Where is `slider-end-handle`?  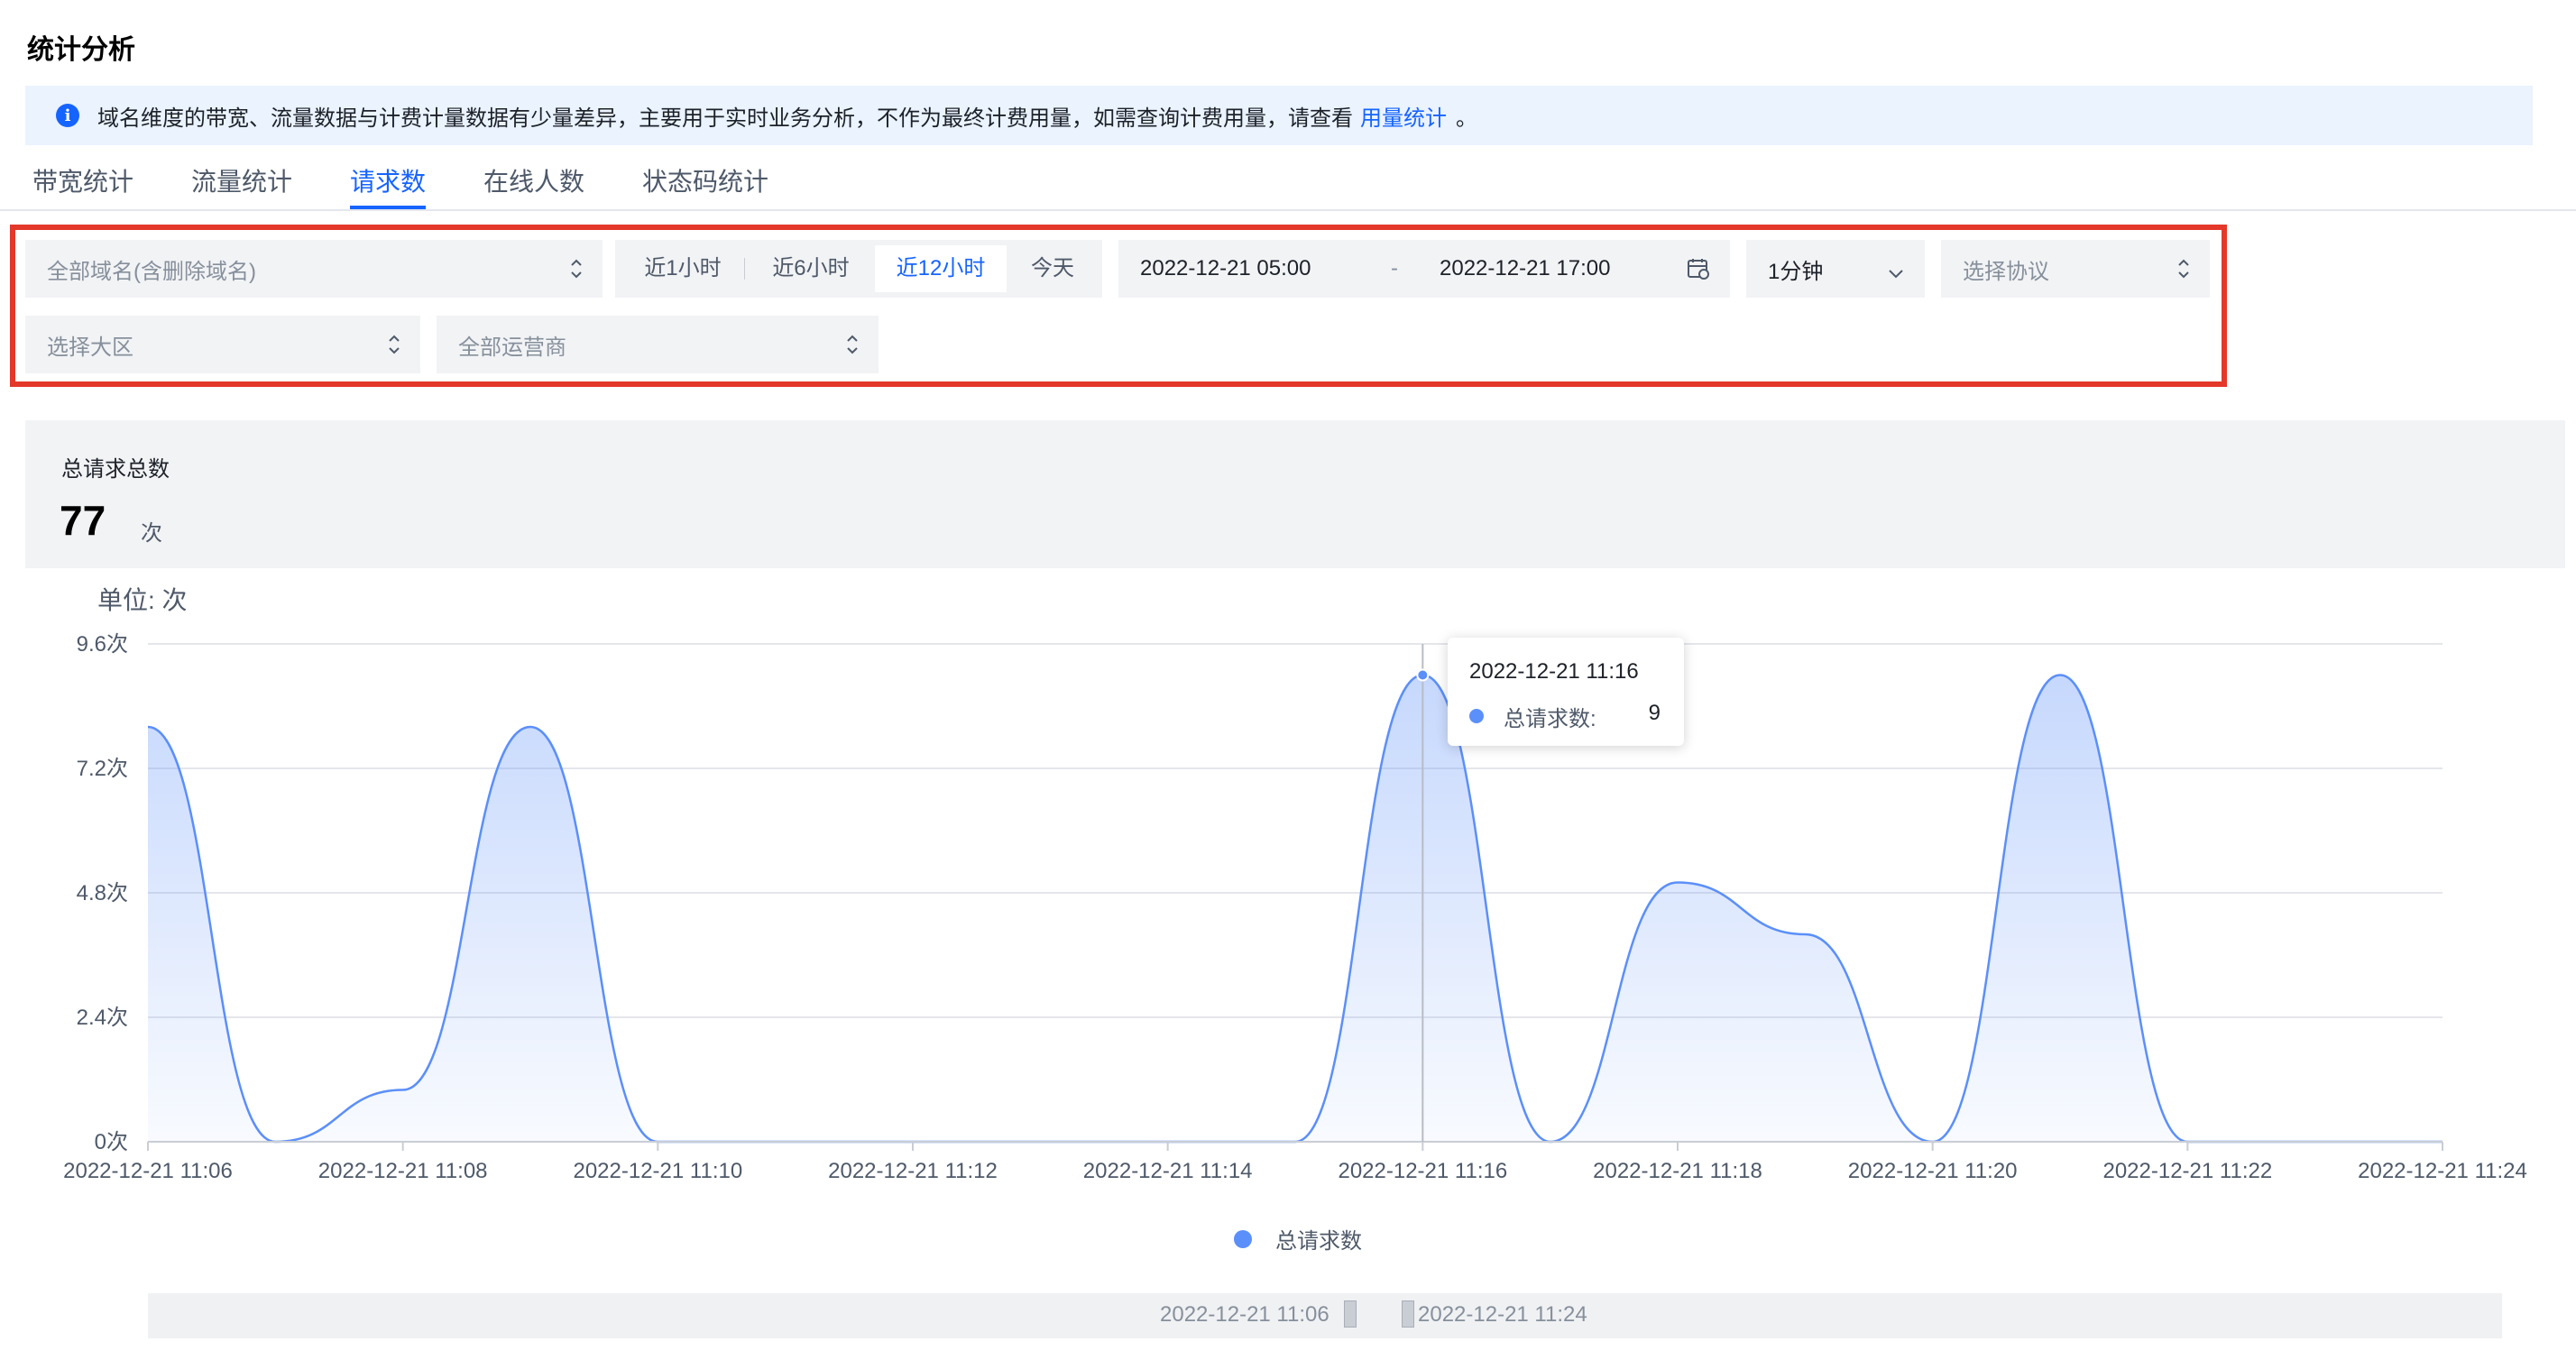
slider-end-handle is located at coordinates (1408, 1314).